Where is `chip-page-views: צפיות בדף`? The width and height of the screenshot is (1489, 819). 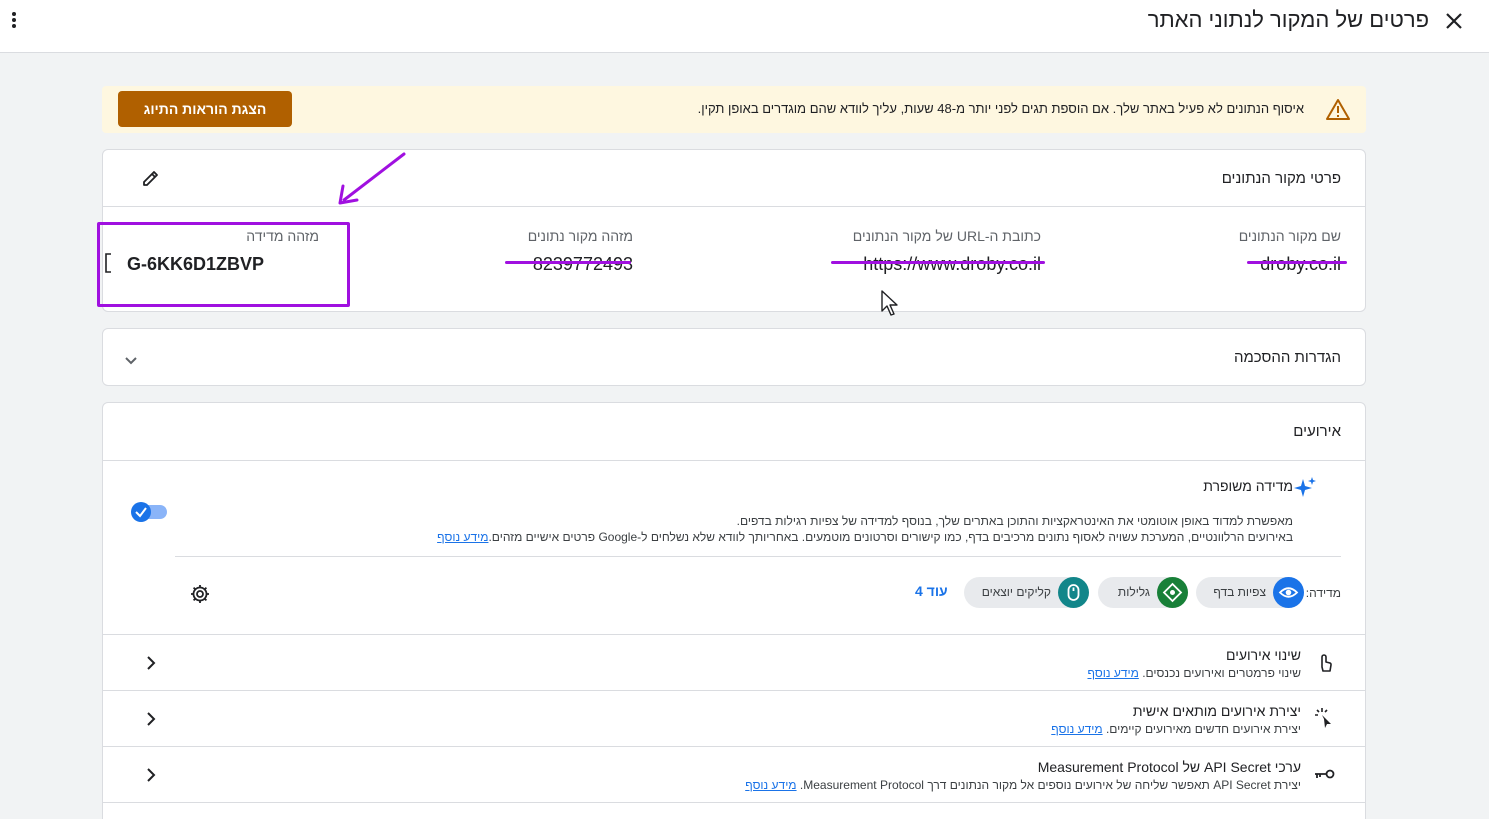 chip-page-views: צפיות בדף is located at coordinates (1250, 592).